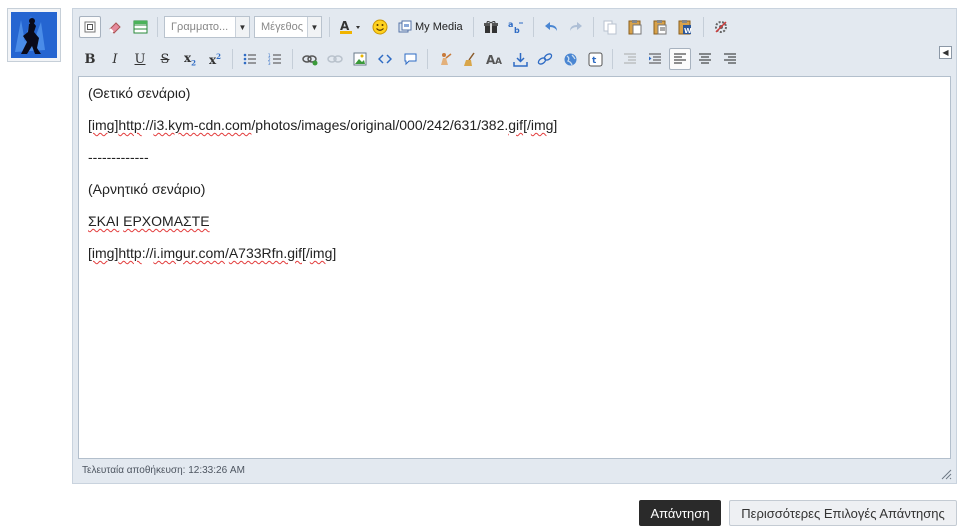 This screenshot has width=967, height=531. Describe the element at coordinates (269, 63) in the screenshot. I see `svg-text: 3` at that location.